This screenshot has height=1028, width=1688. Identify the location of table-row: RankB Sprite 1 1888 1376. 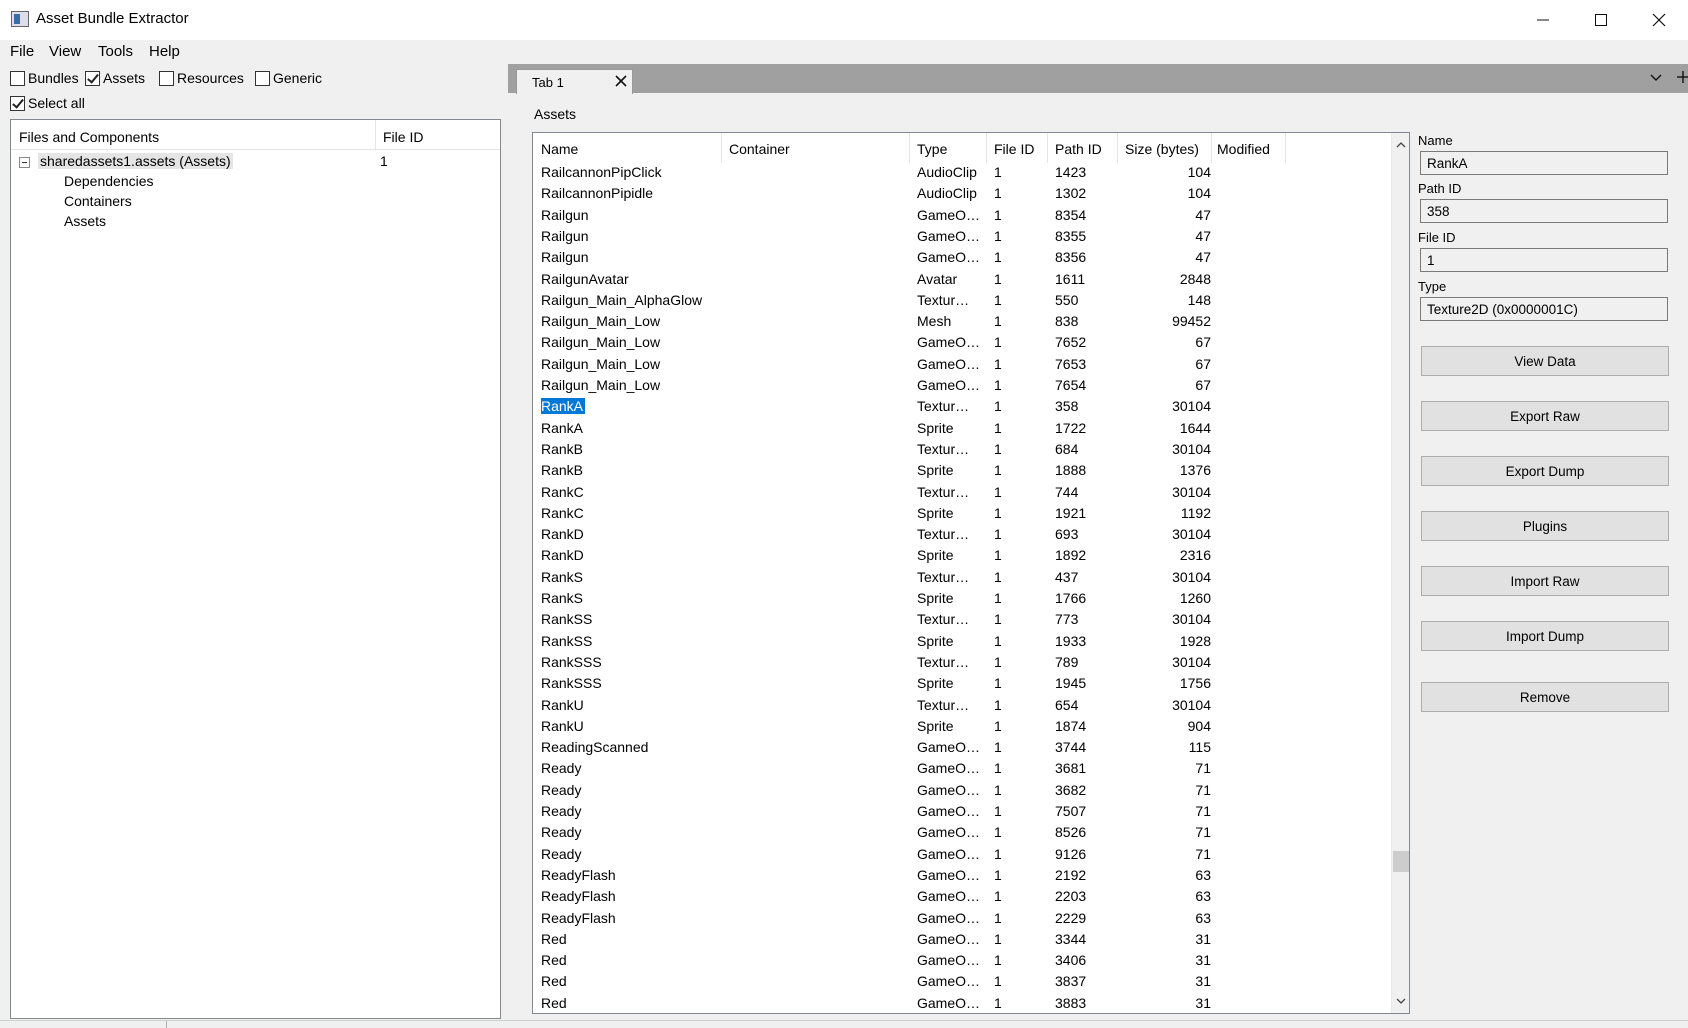
(962, 471).